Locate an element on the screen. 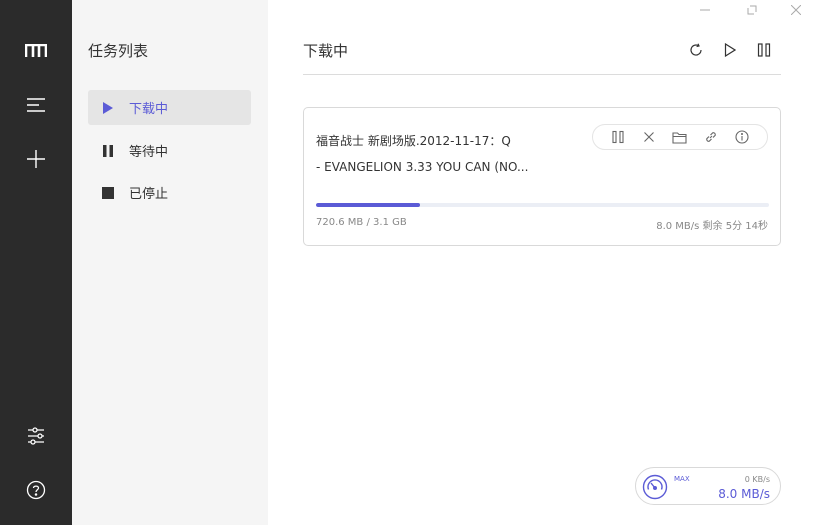 The image size is (813, 525). info-icon is located at coordinates (742, 137).